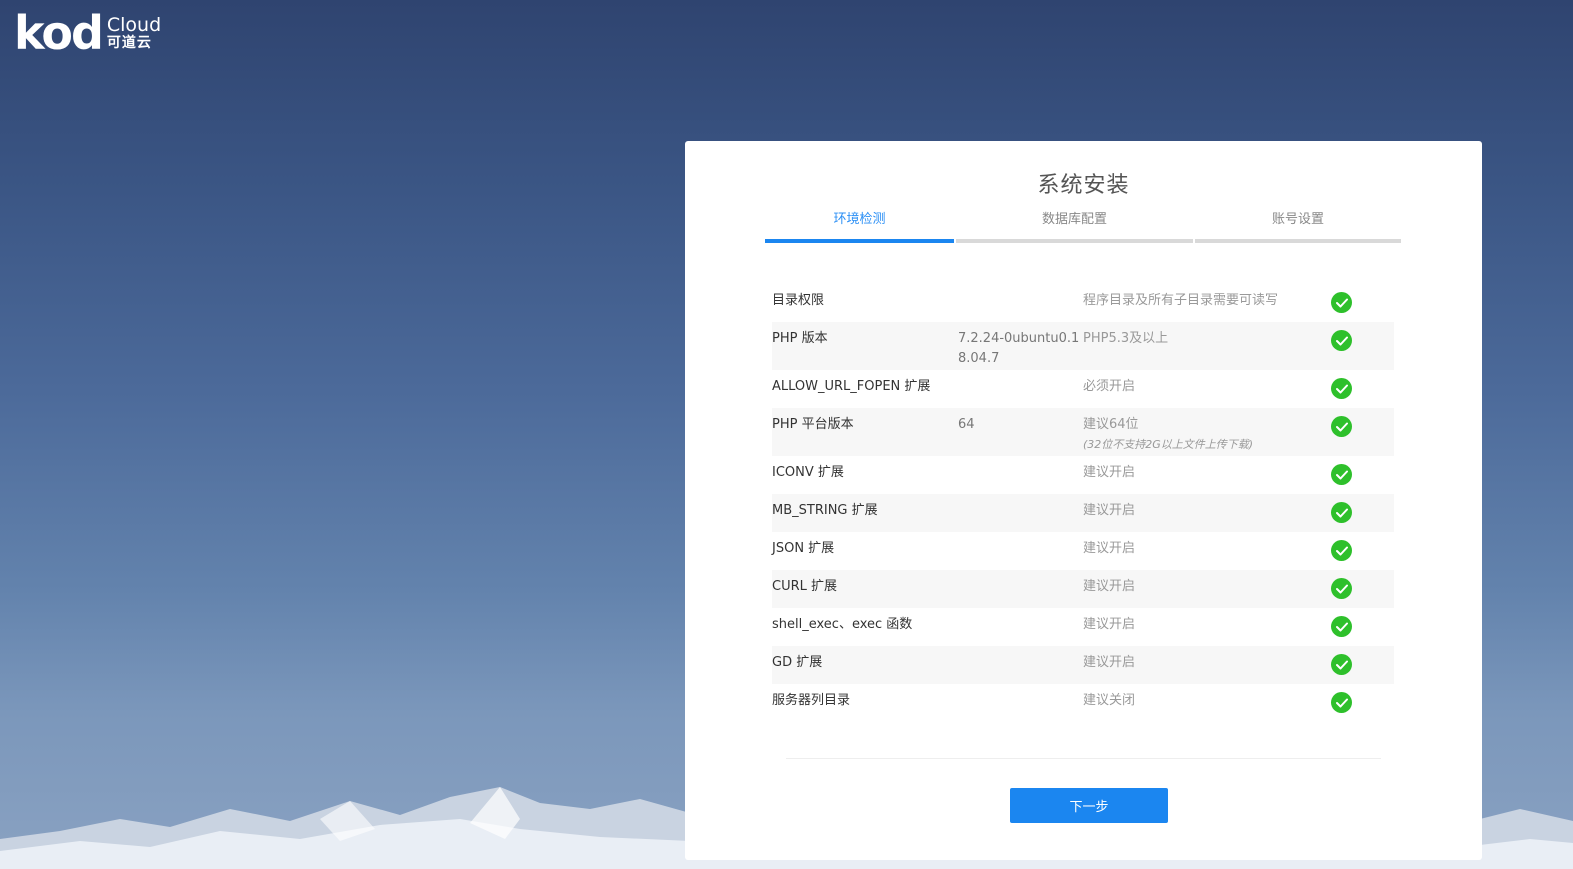 The image size is (1573, 869). I want to click on check-note: (32位不支持2G以上文件上传下载), so click(1168, 444).